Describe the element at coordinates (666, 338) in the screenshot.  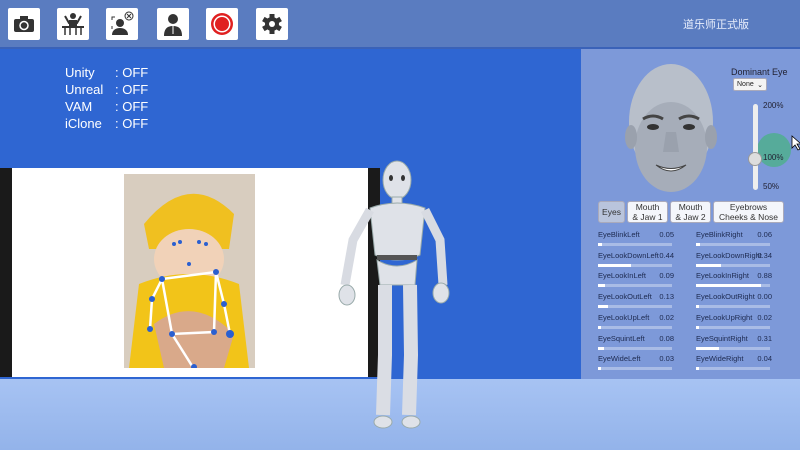
I see `blendshape-value: 0.08` at that location.